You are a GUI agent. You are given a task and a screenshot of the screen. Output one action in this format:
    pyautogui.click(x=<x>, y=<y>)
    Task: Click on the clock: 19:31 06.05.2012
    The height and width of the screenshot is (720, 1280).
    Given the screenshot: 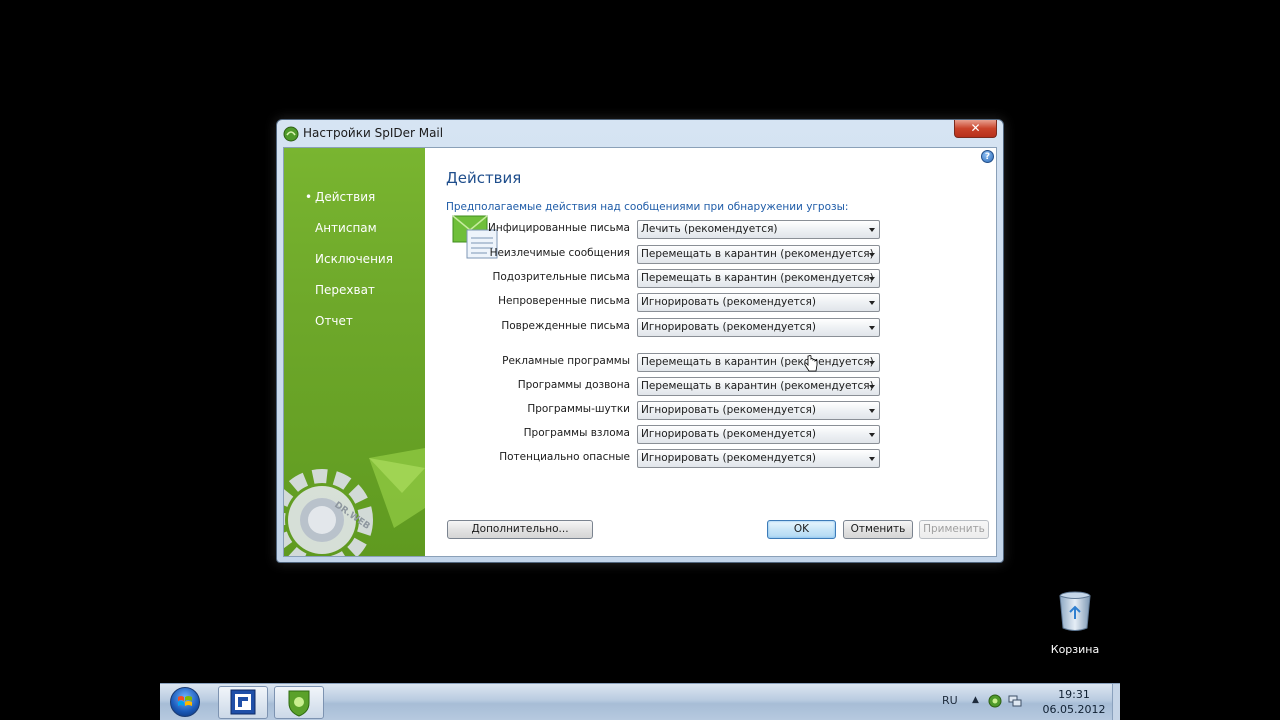 What is the action you would take?
    pyautogui.click(x=1074, y=702)
    